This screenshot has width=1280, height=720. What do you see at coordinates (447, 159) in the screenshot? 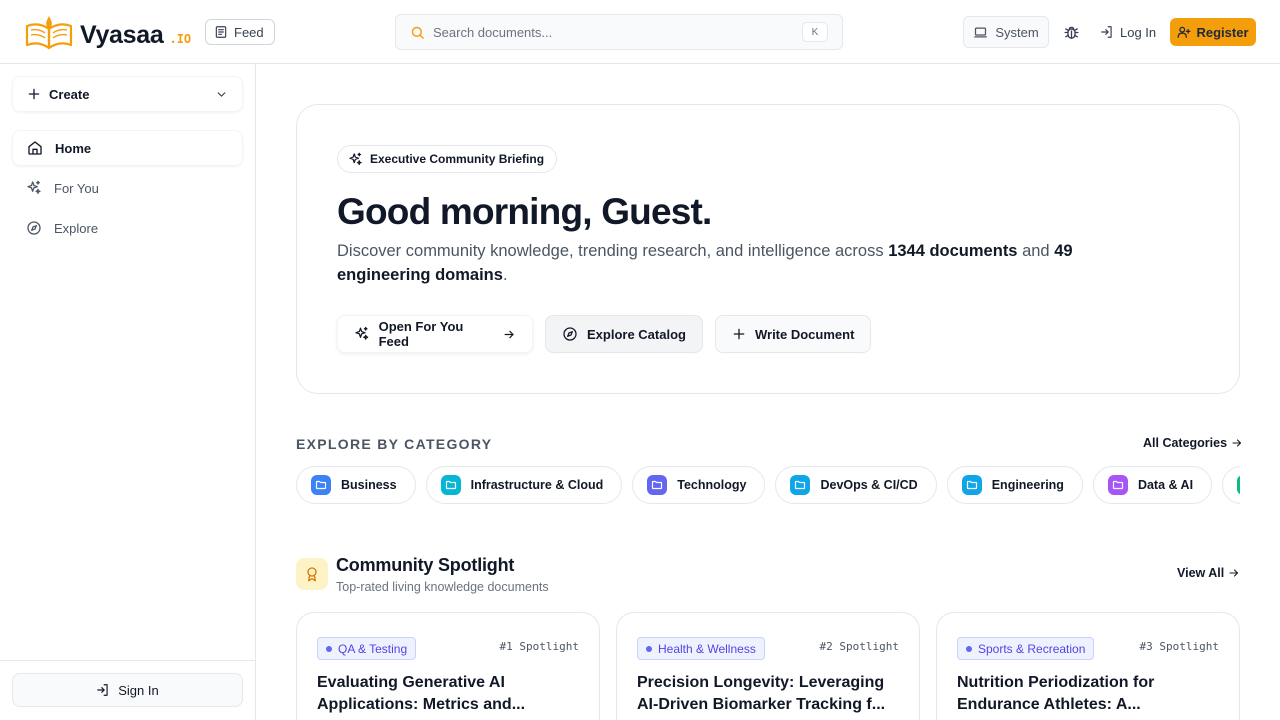
I see `briefing-badge: Executive Community Briefing` at bounding box center [447, 159].